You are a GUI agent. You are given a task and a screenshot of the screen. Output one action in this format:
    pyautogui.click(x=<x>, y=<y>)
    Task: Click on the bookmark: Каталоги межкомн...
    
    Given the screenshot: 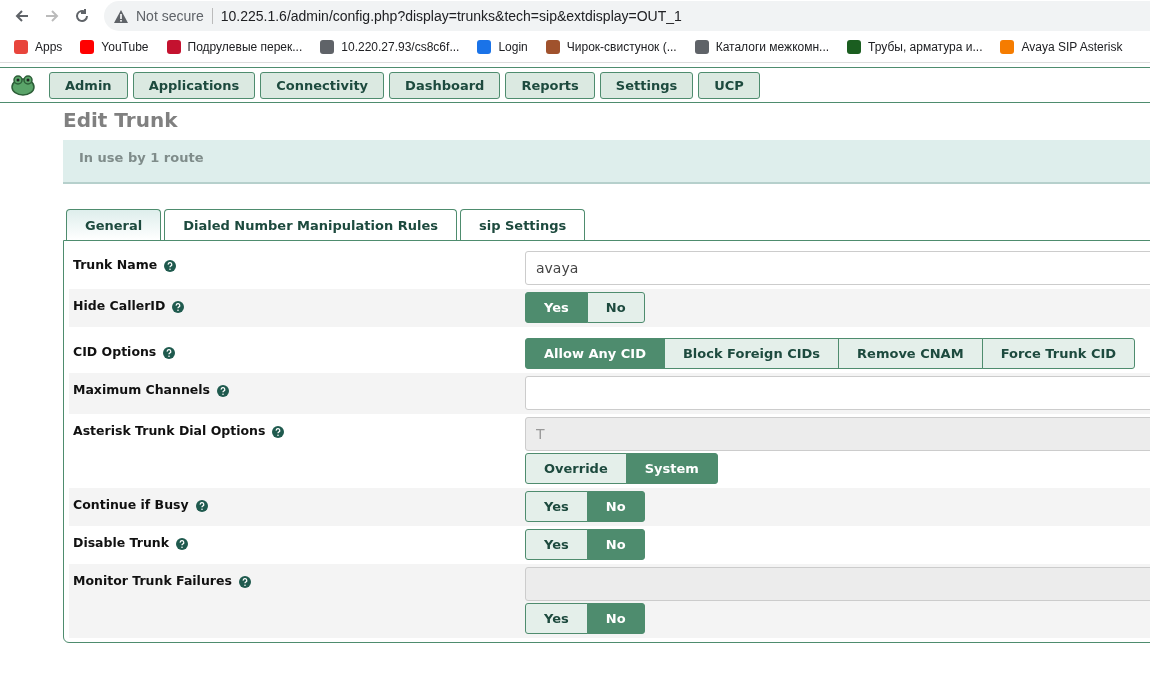 What is the action you would take?
    pyautogui.click(x=762, y=47)
    